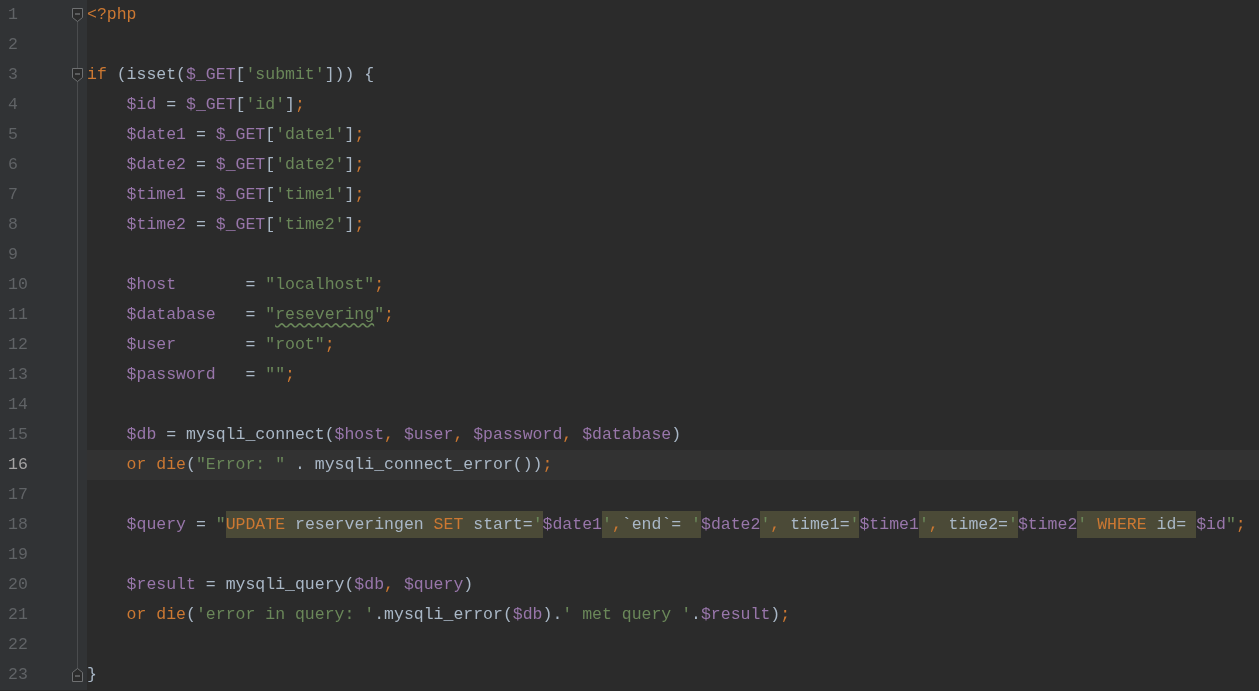 This screenshot has height=691, width=1259. I want to click on code-line: $date1 = $_GET['date1'];, so click(245, 135).